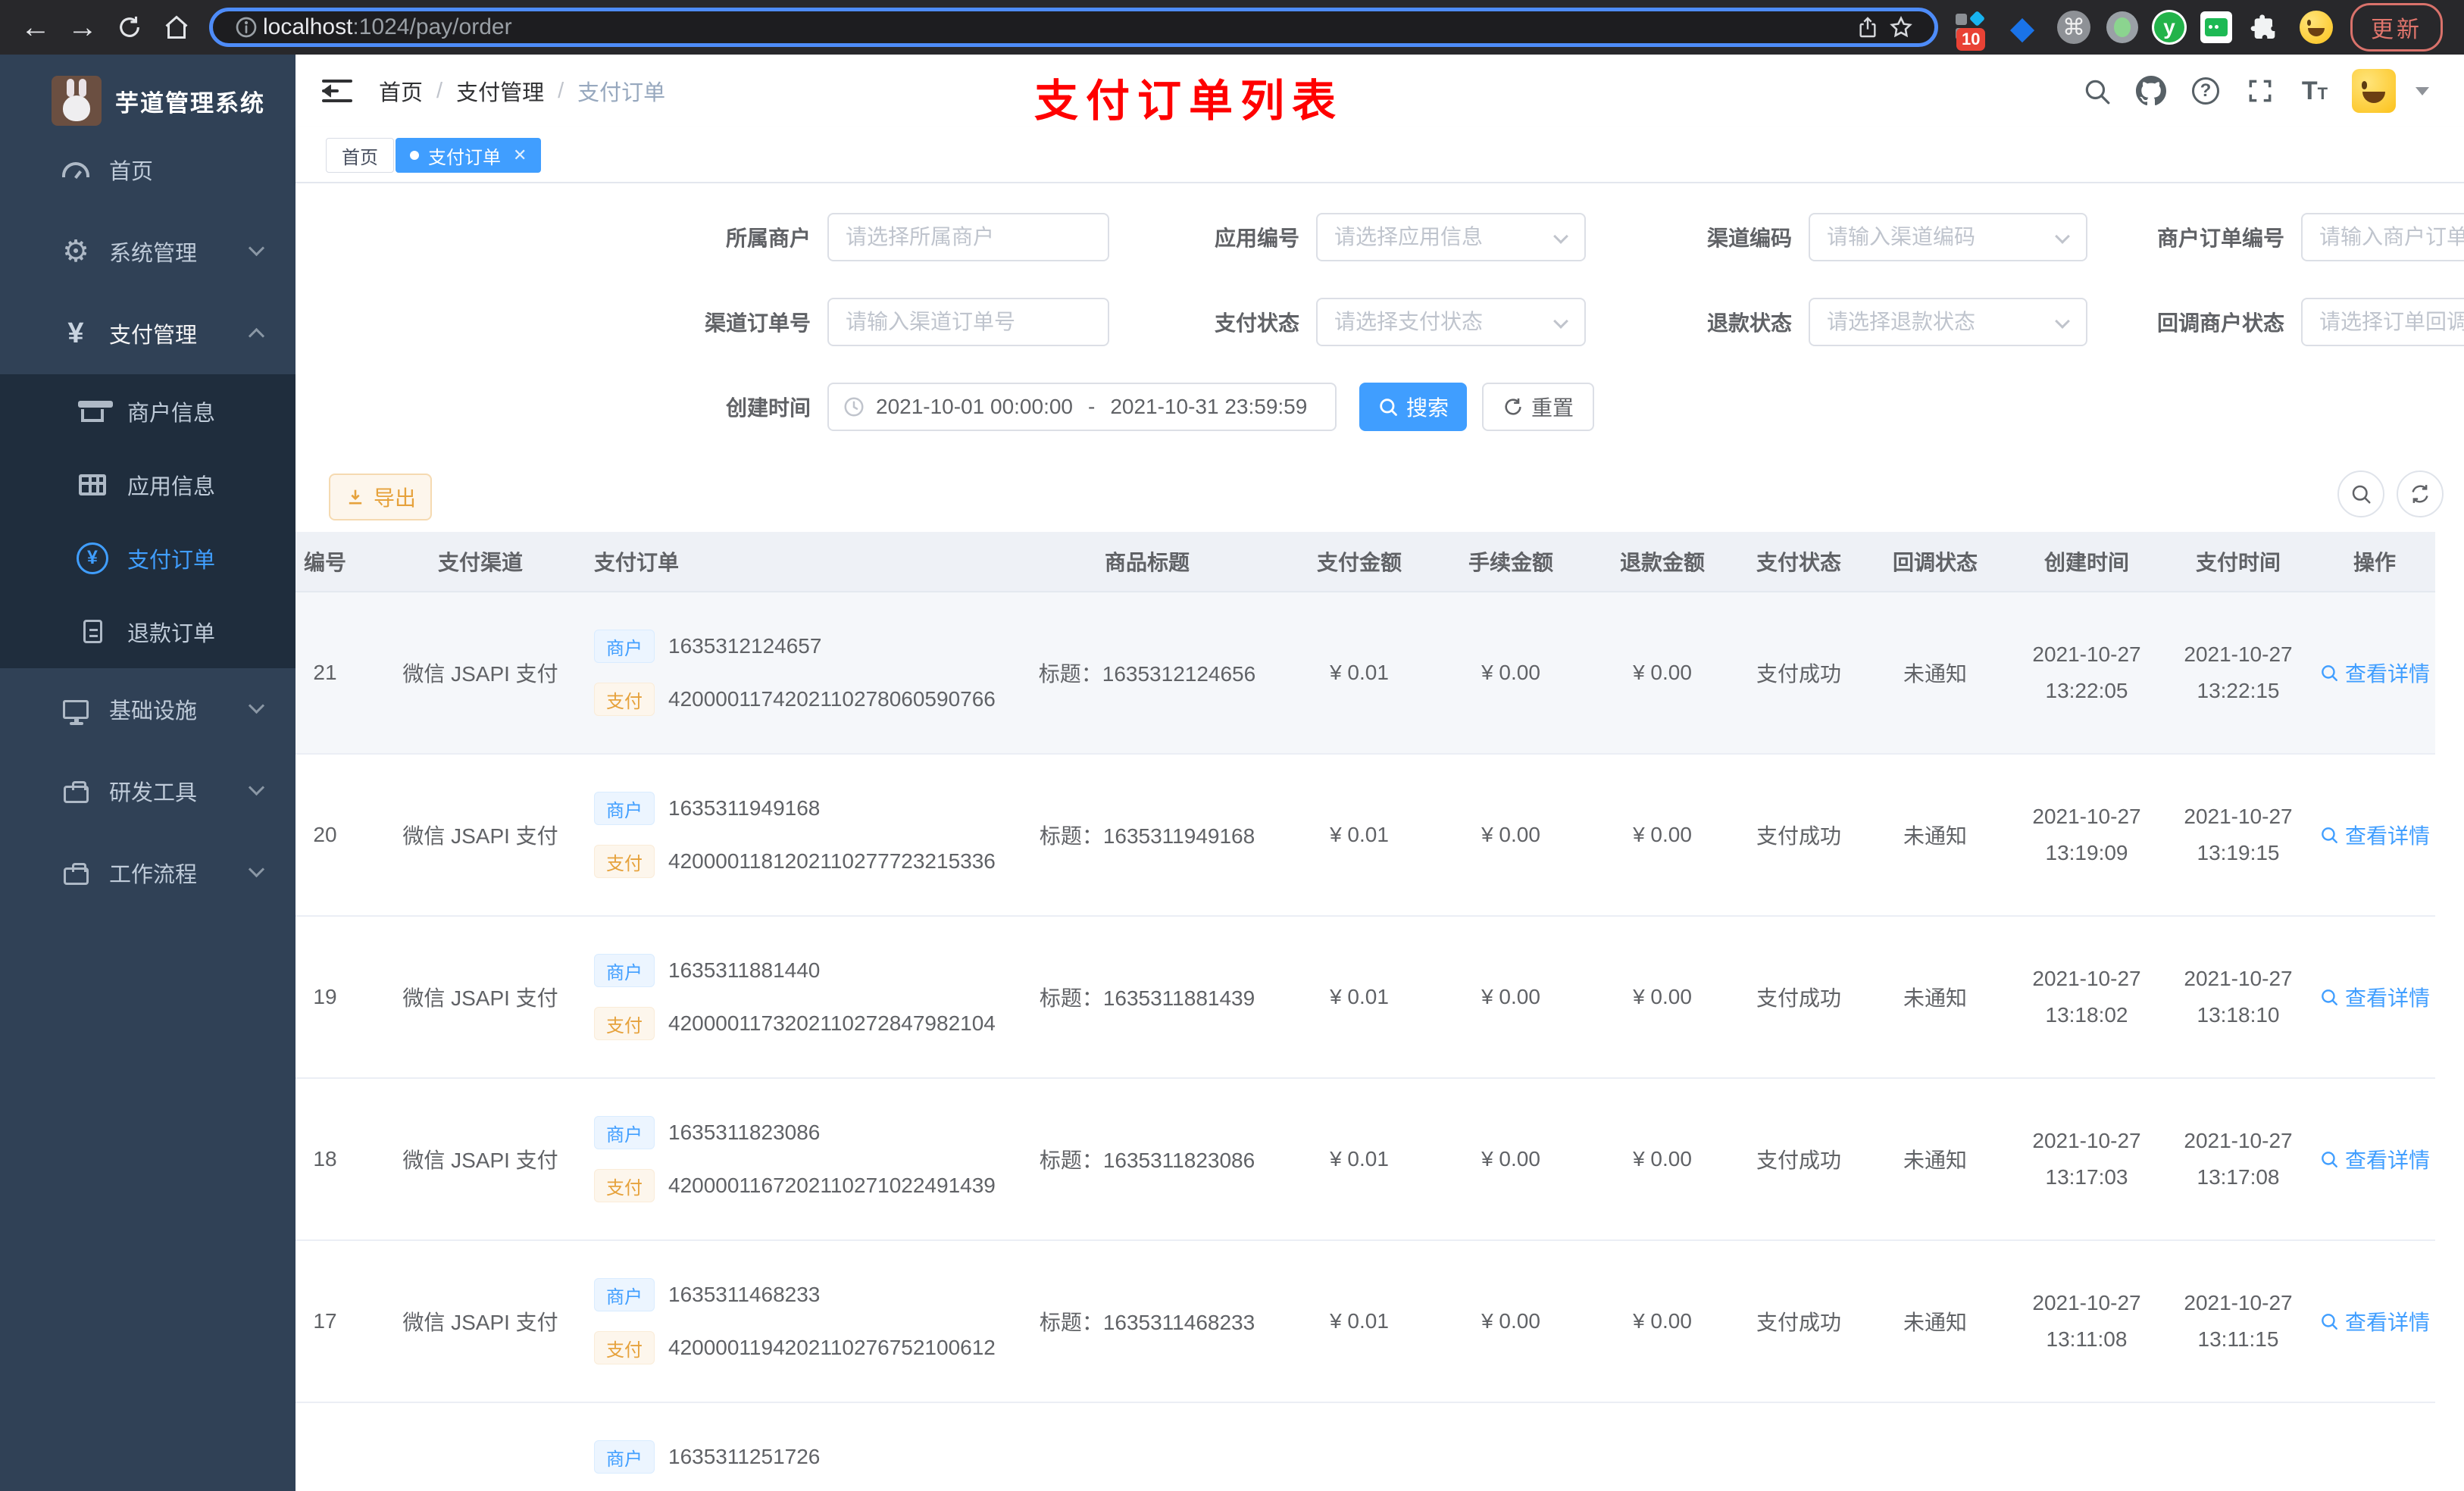 The image size is (2464, 1491). Describe the element at coordinates (832, 699) in the screenshot. I see `pay-order-no: 4200001174202110278060590766` at that location.